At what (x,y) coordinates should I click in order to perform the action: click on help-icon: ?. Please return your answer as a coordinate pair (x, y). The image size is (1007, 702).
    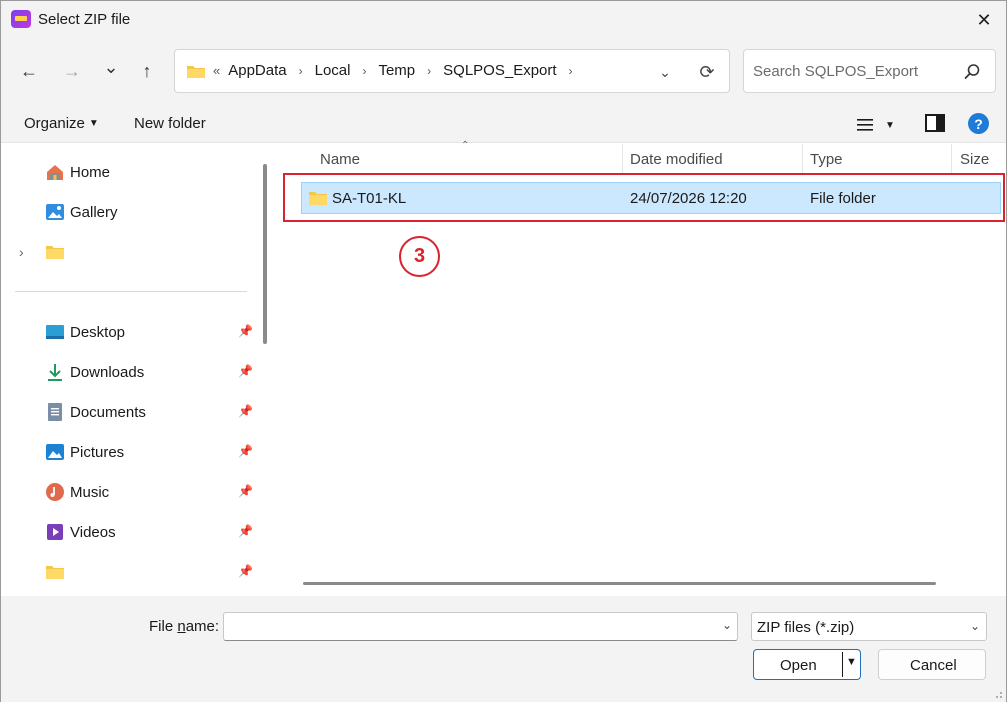
    Looking at the image, I should click on (978, 123).